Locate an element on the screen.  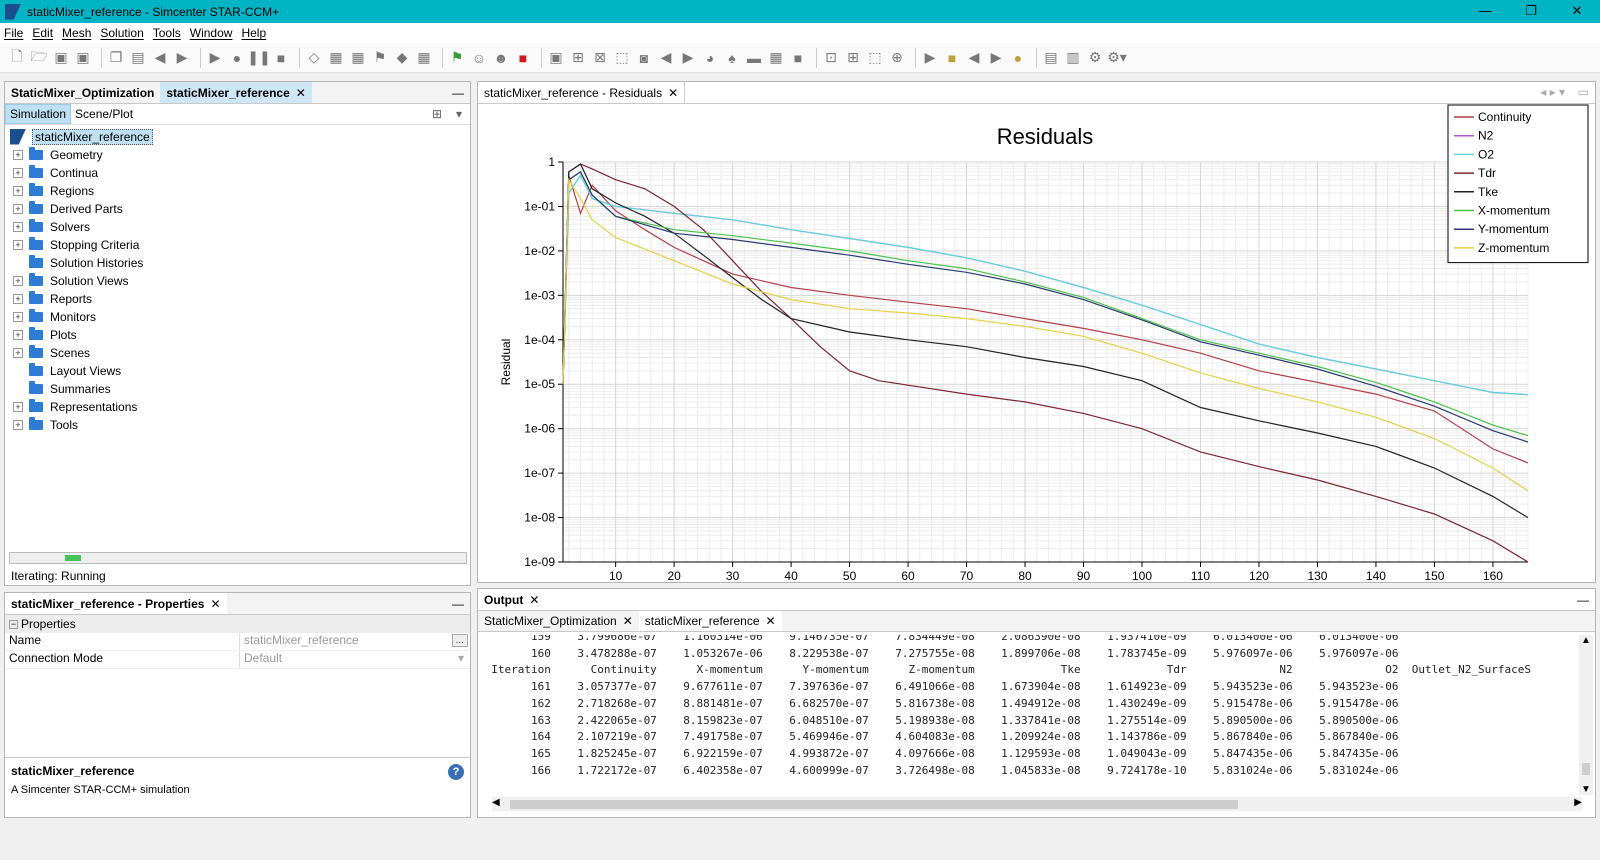
tab-residuals: staticMixer_reference - Residuals ✕ is located at coordinates (582, 92).